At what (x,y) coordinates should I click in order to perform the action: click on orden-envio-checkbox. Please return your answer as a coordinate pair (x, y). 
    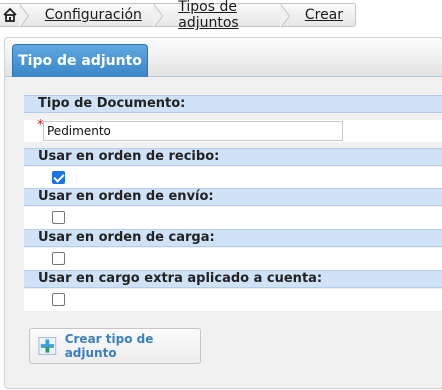
    Looking at the image, I should click on (58, 217).